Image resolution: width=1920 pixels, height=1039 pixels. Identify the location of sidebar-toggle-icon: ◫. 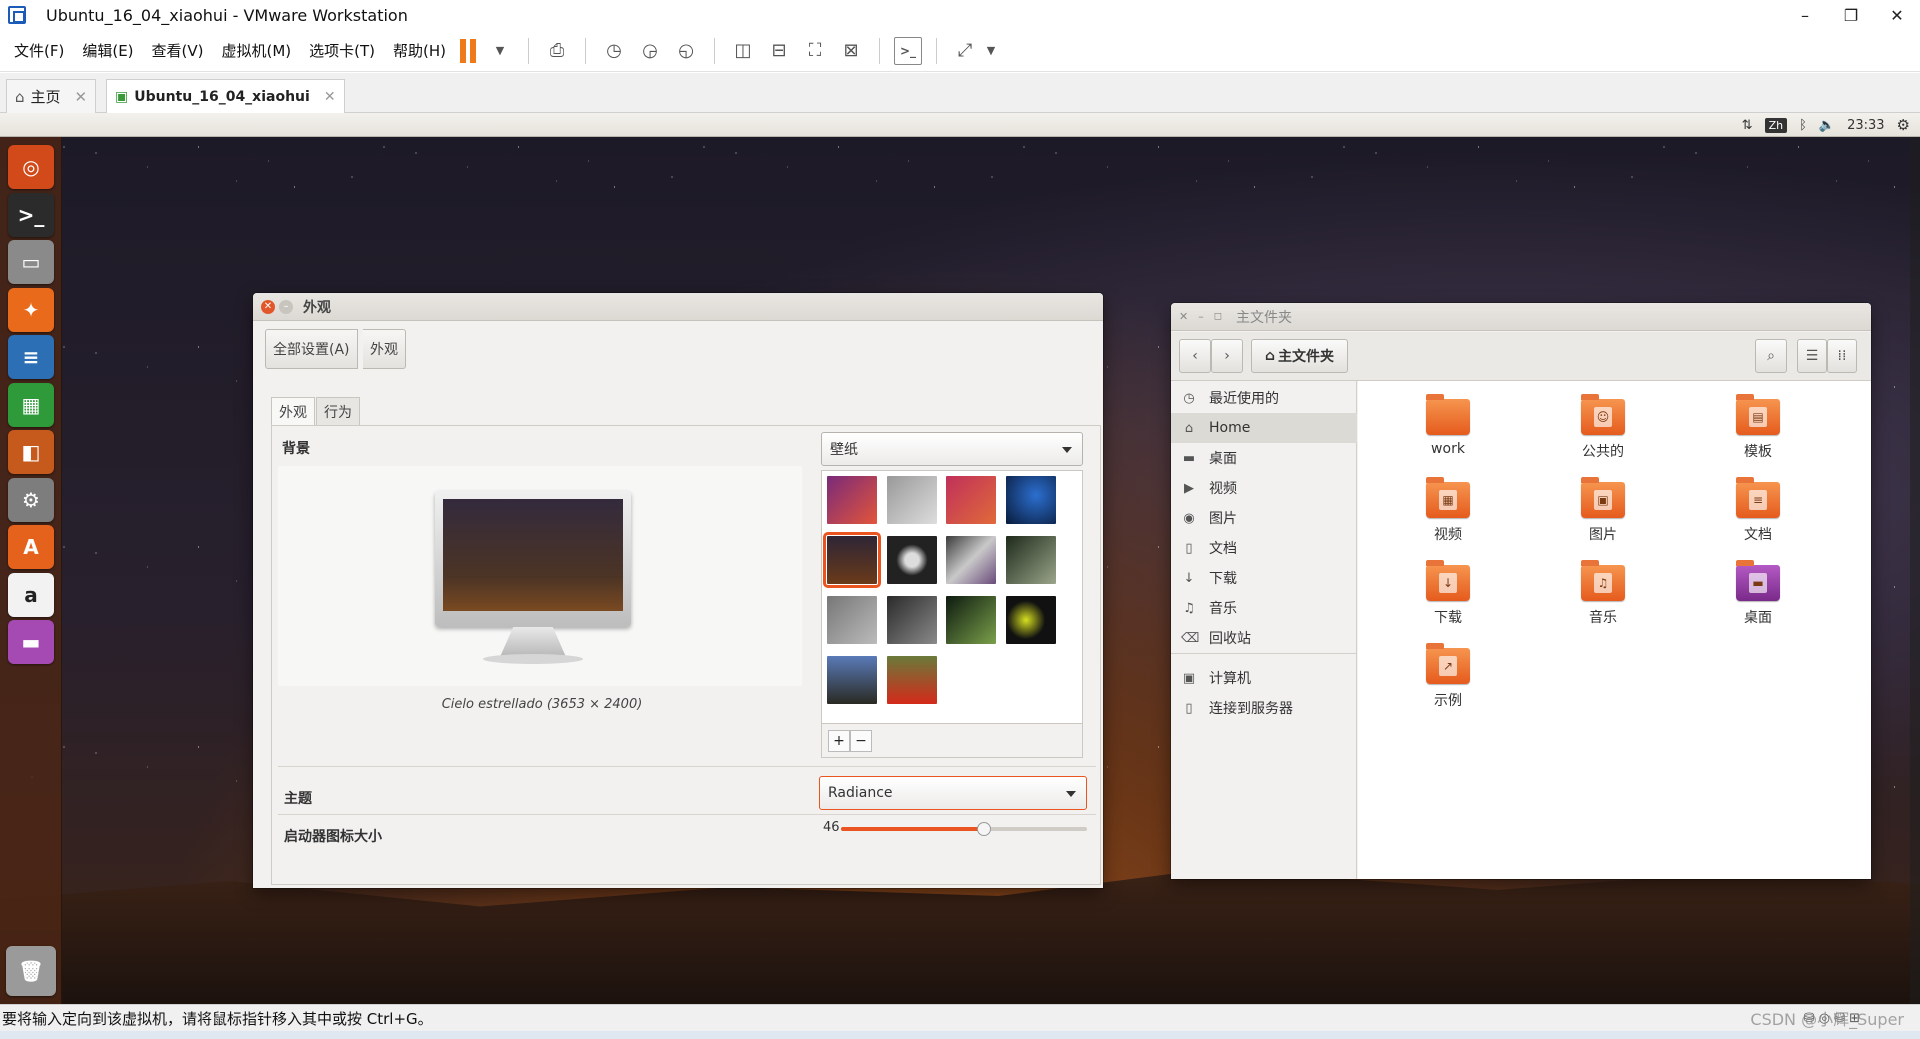
(743, 51).